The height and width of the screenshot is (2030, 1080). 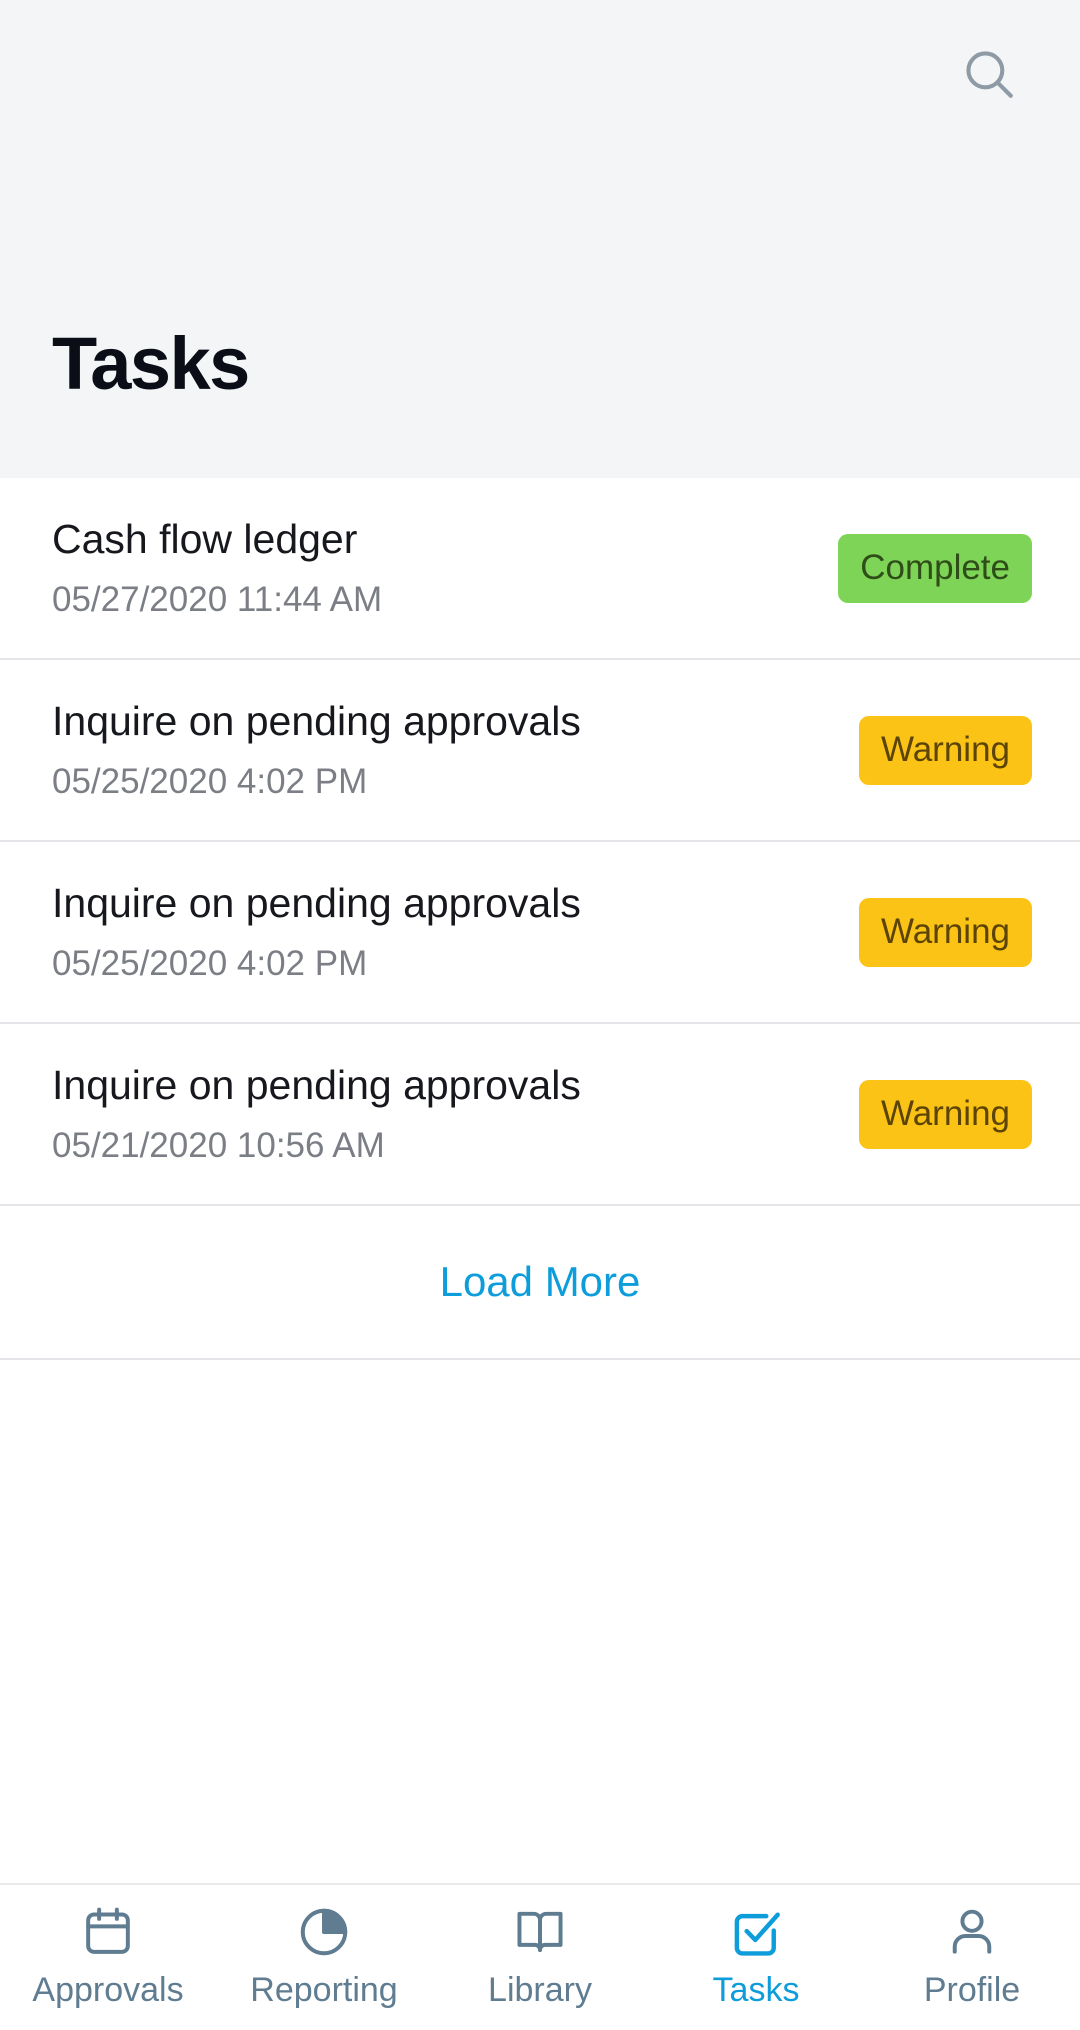 I want to click on search-icon, so click(x=989, y=75).